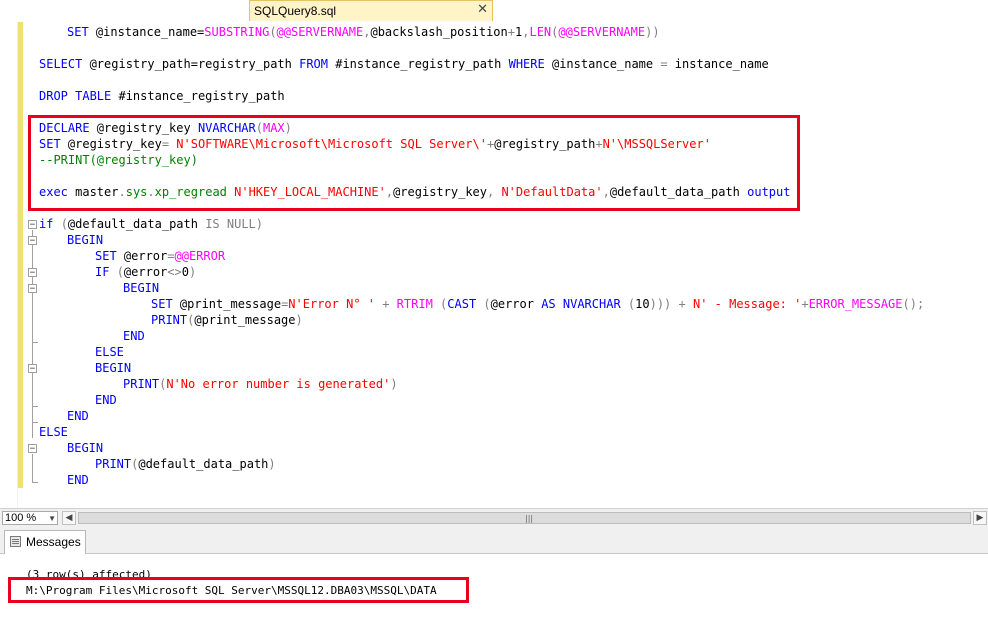 The width and height of the screenshot is (988, 622). I want to click on code-token: CAST, so click(465, 304).